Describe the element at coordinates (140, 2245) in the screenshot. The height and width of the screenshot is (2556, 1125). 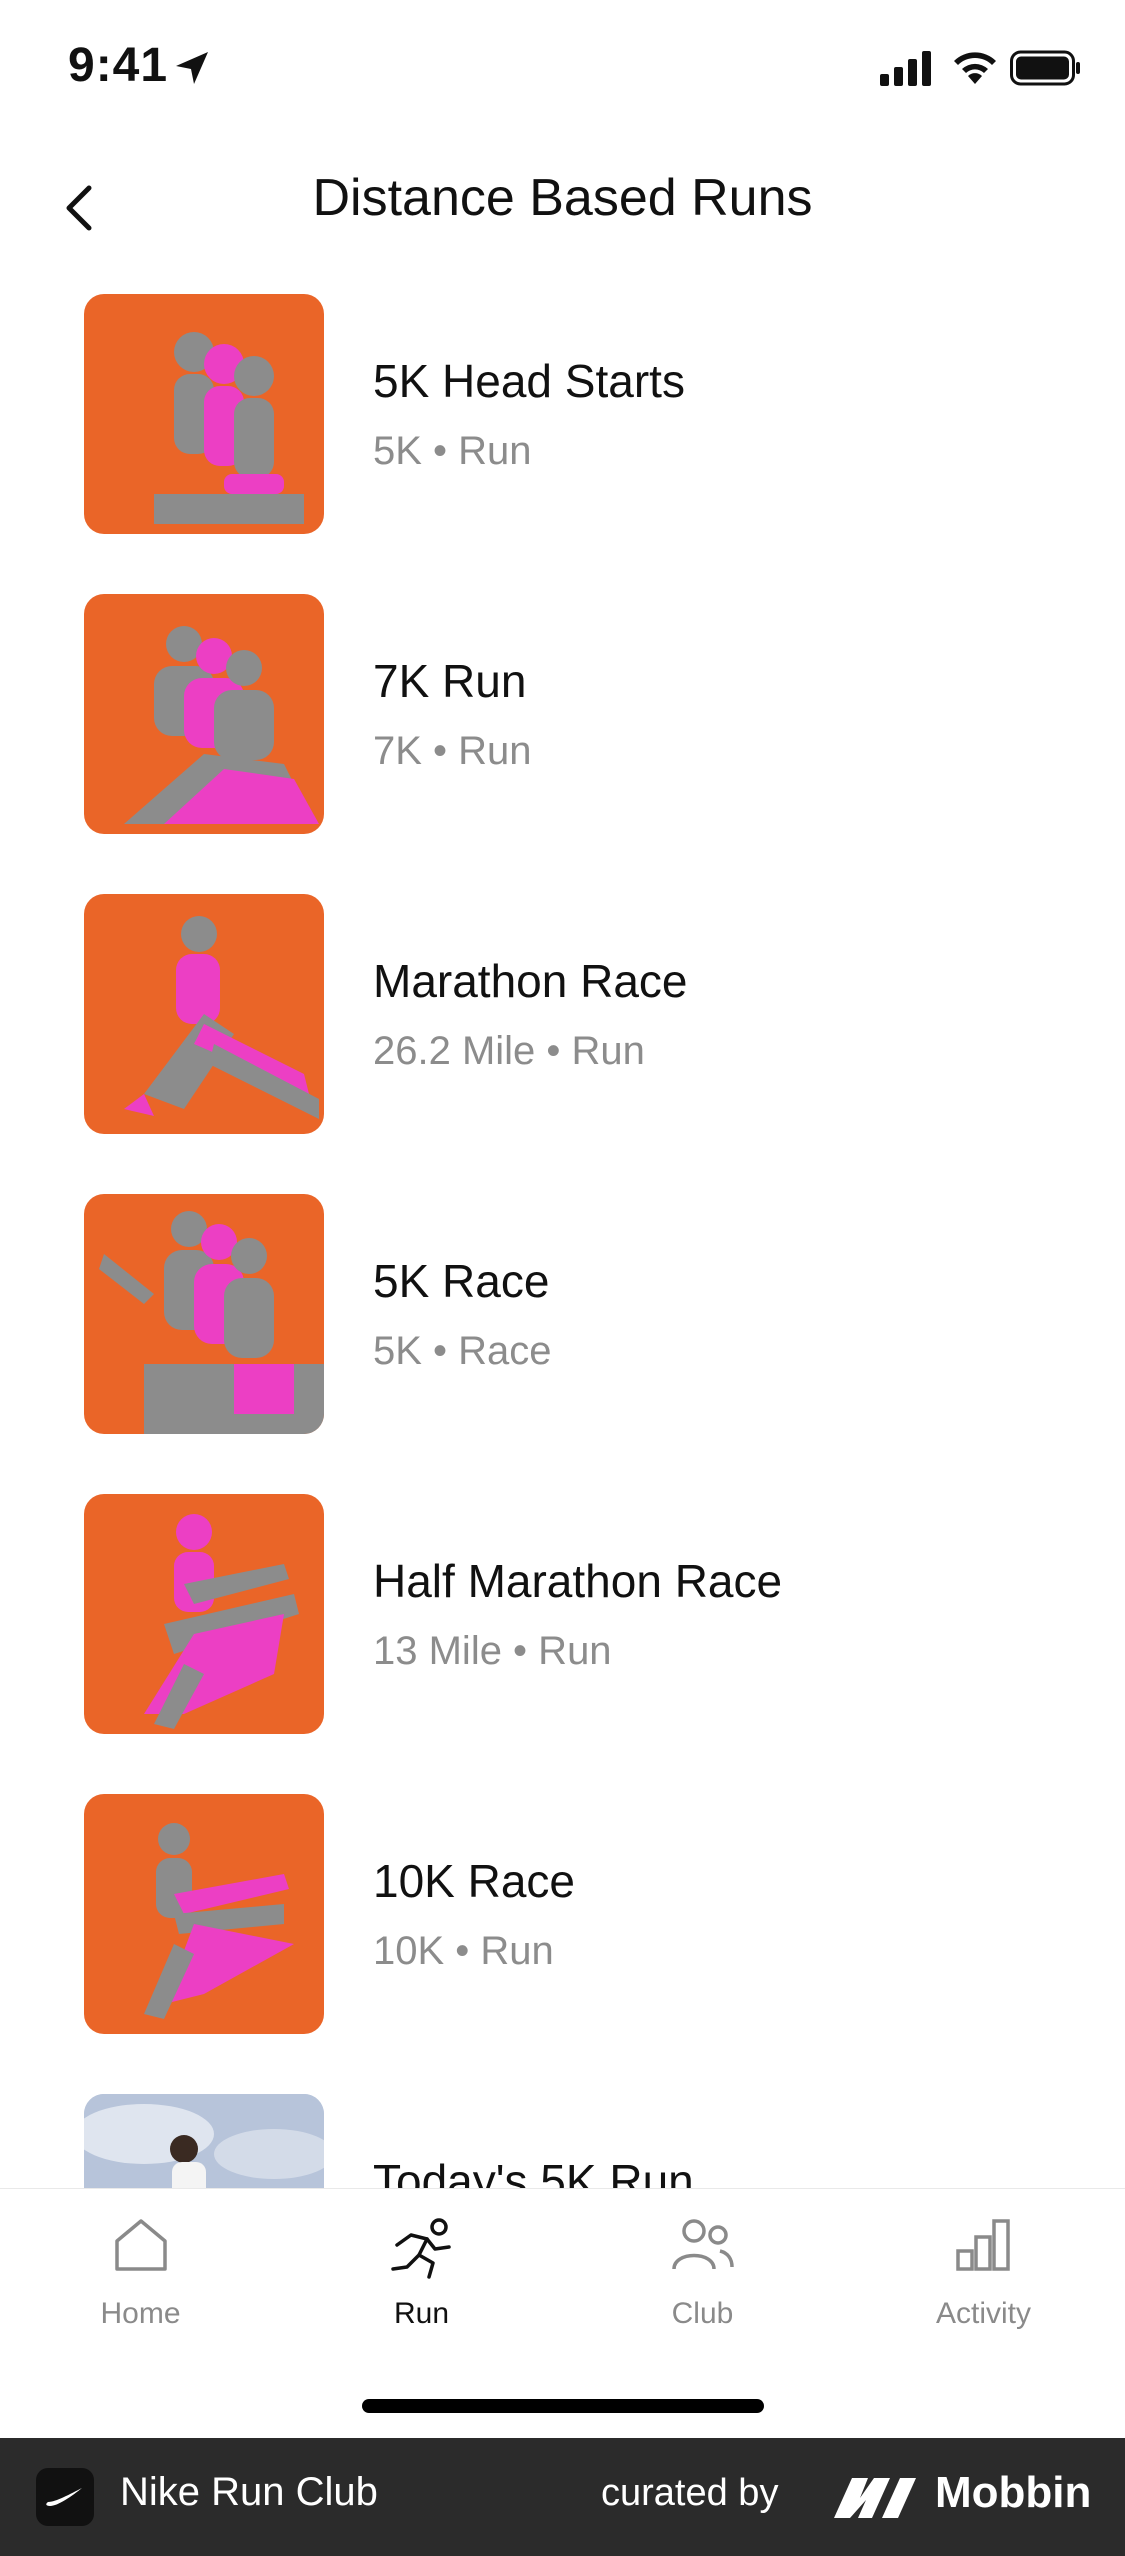
I see `home-icon` at that location.